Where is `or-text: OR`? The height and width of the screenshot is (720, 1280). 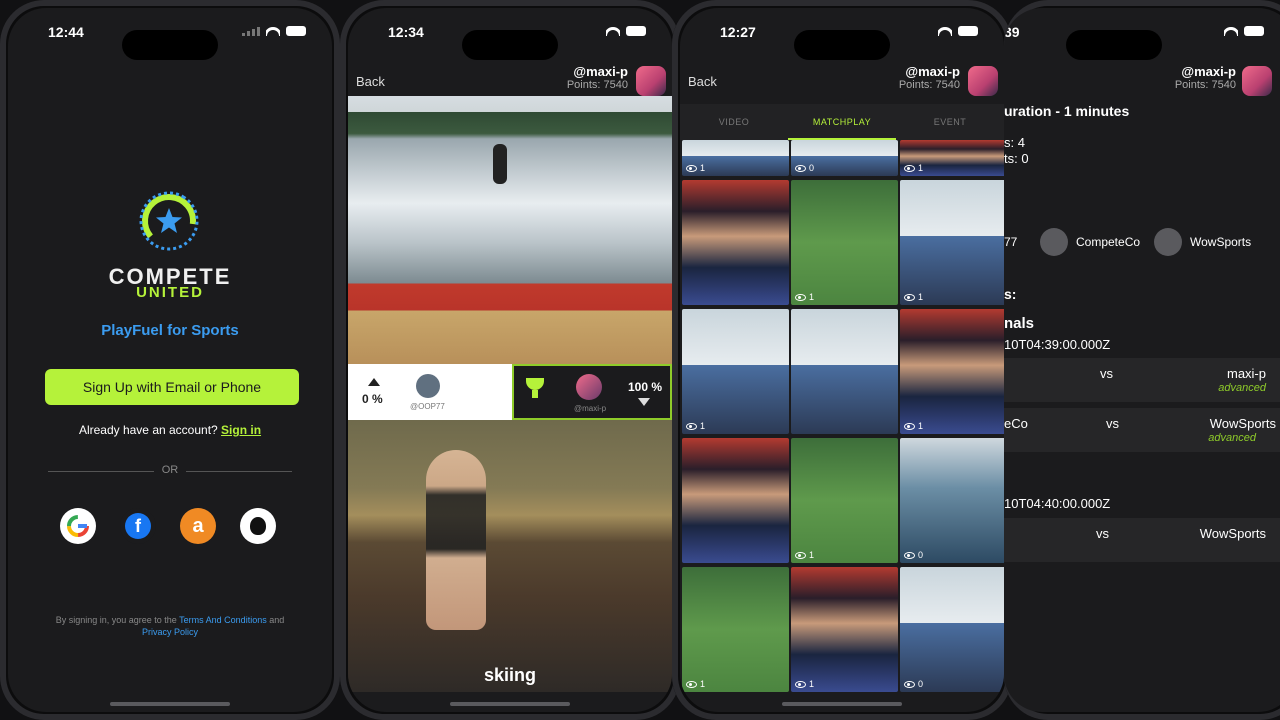 or-text: OR is located at coordinates (170, 470).